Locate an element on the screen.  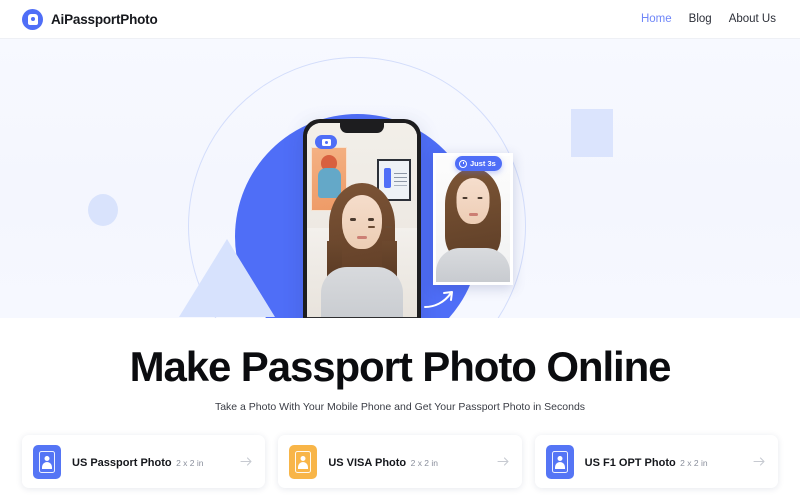
brand-name: AiPassportPhoto is located at coordinates (104, 19).